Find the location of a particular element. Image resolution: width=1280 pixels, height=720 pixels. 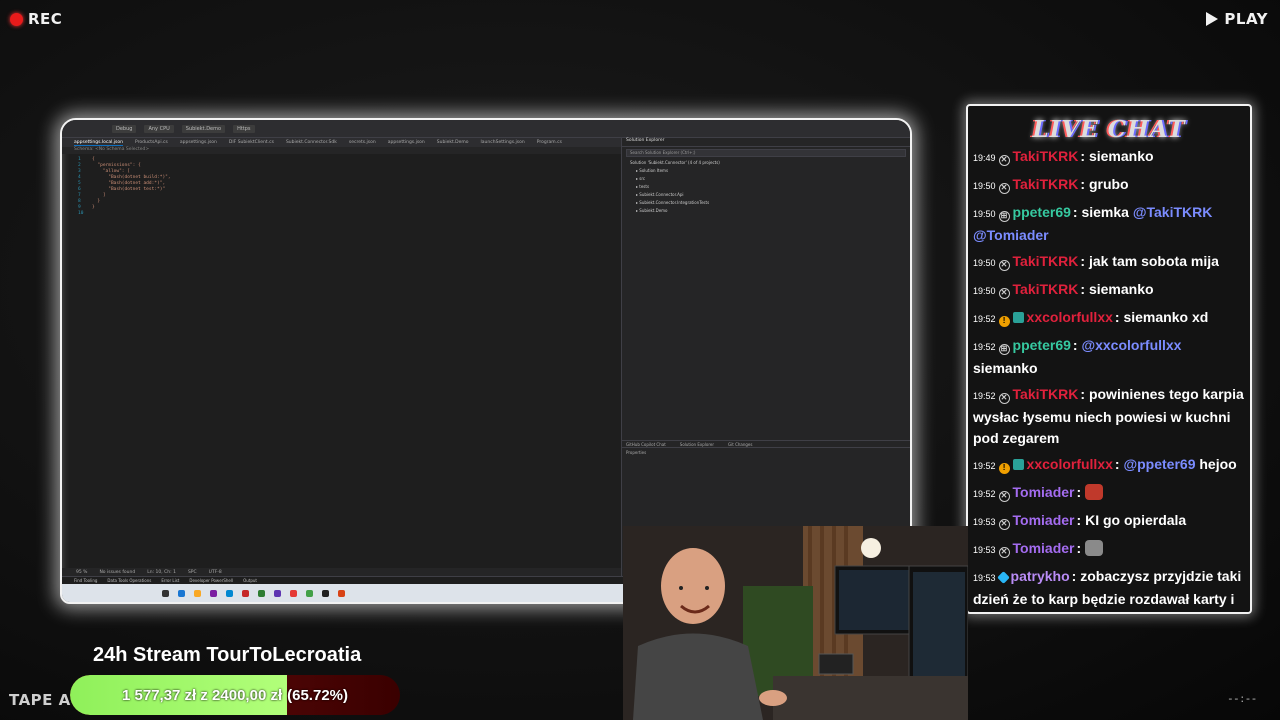

editor-tab: secrets.json is located at coordinates (362, 142).